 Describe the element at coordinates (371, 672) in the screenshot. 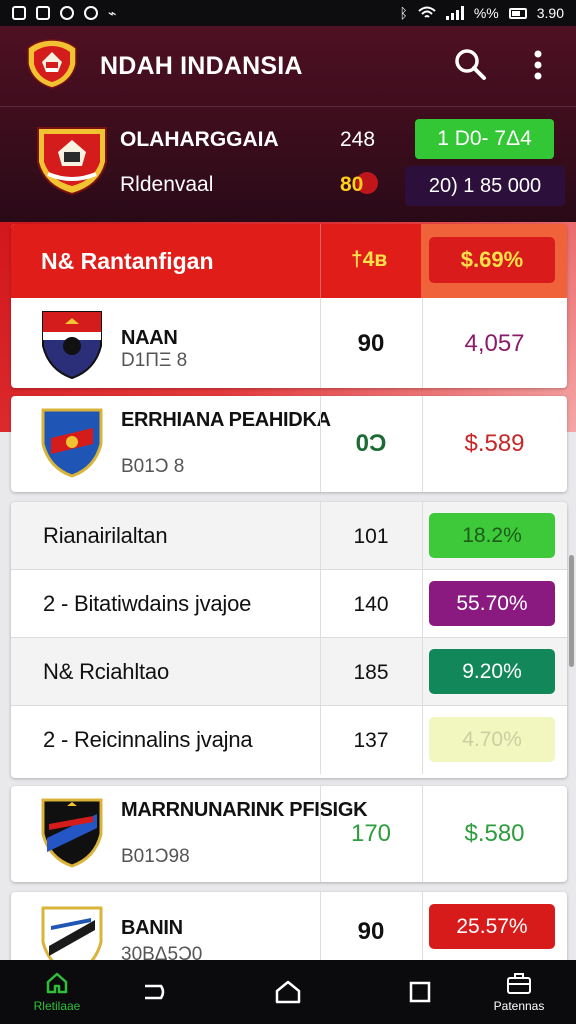

I see `list-item-count: 185` at that location.